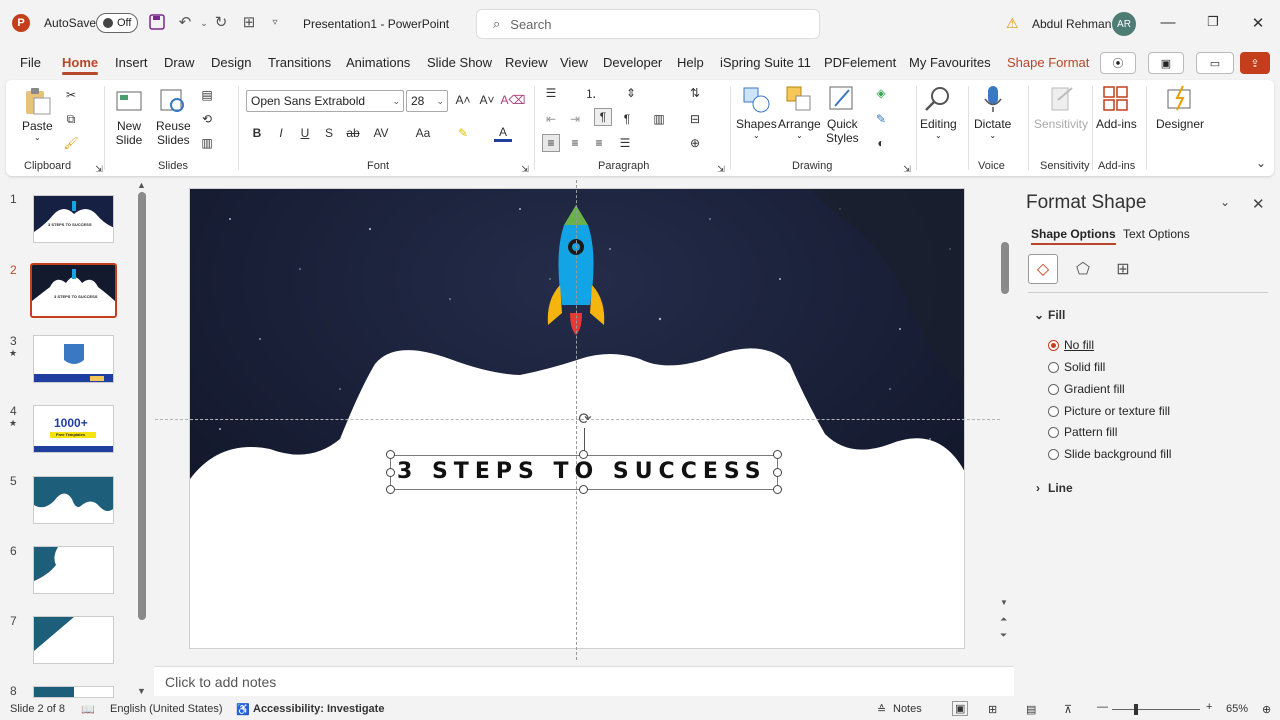 This screenshot has width=1280, height=720. What do you see at coordinates (204, 23) in the screenshot?
I see `undo-dropdown-icon: ⌄` at bounding box center [204, 23].